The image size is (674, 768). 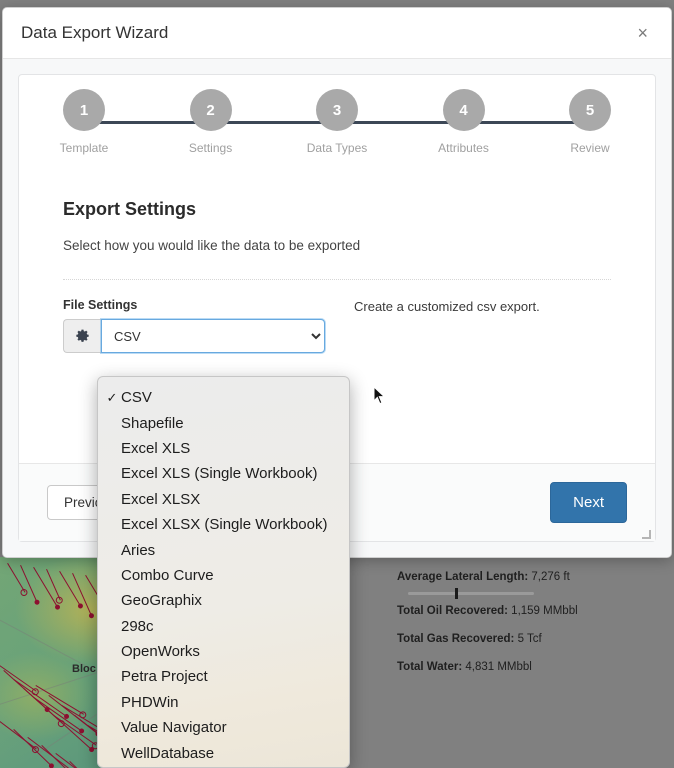 I want to click on next-button: Next, so click(x=588, y=502).